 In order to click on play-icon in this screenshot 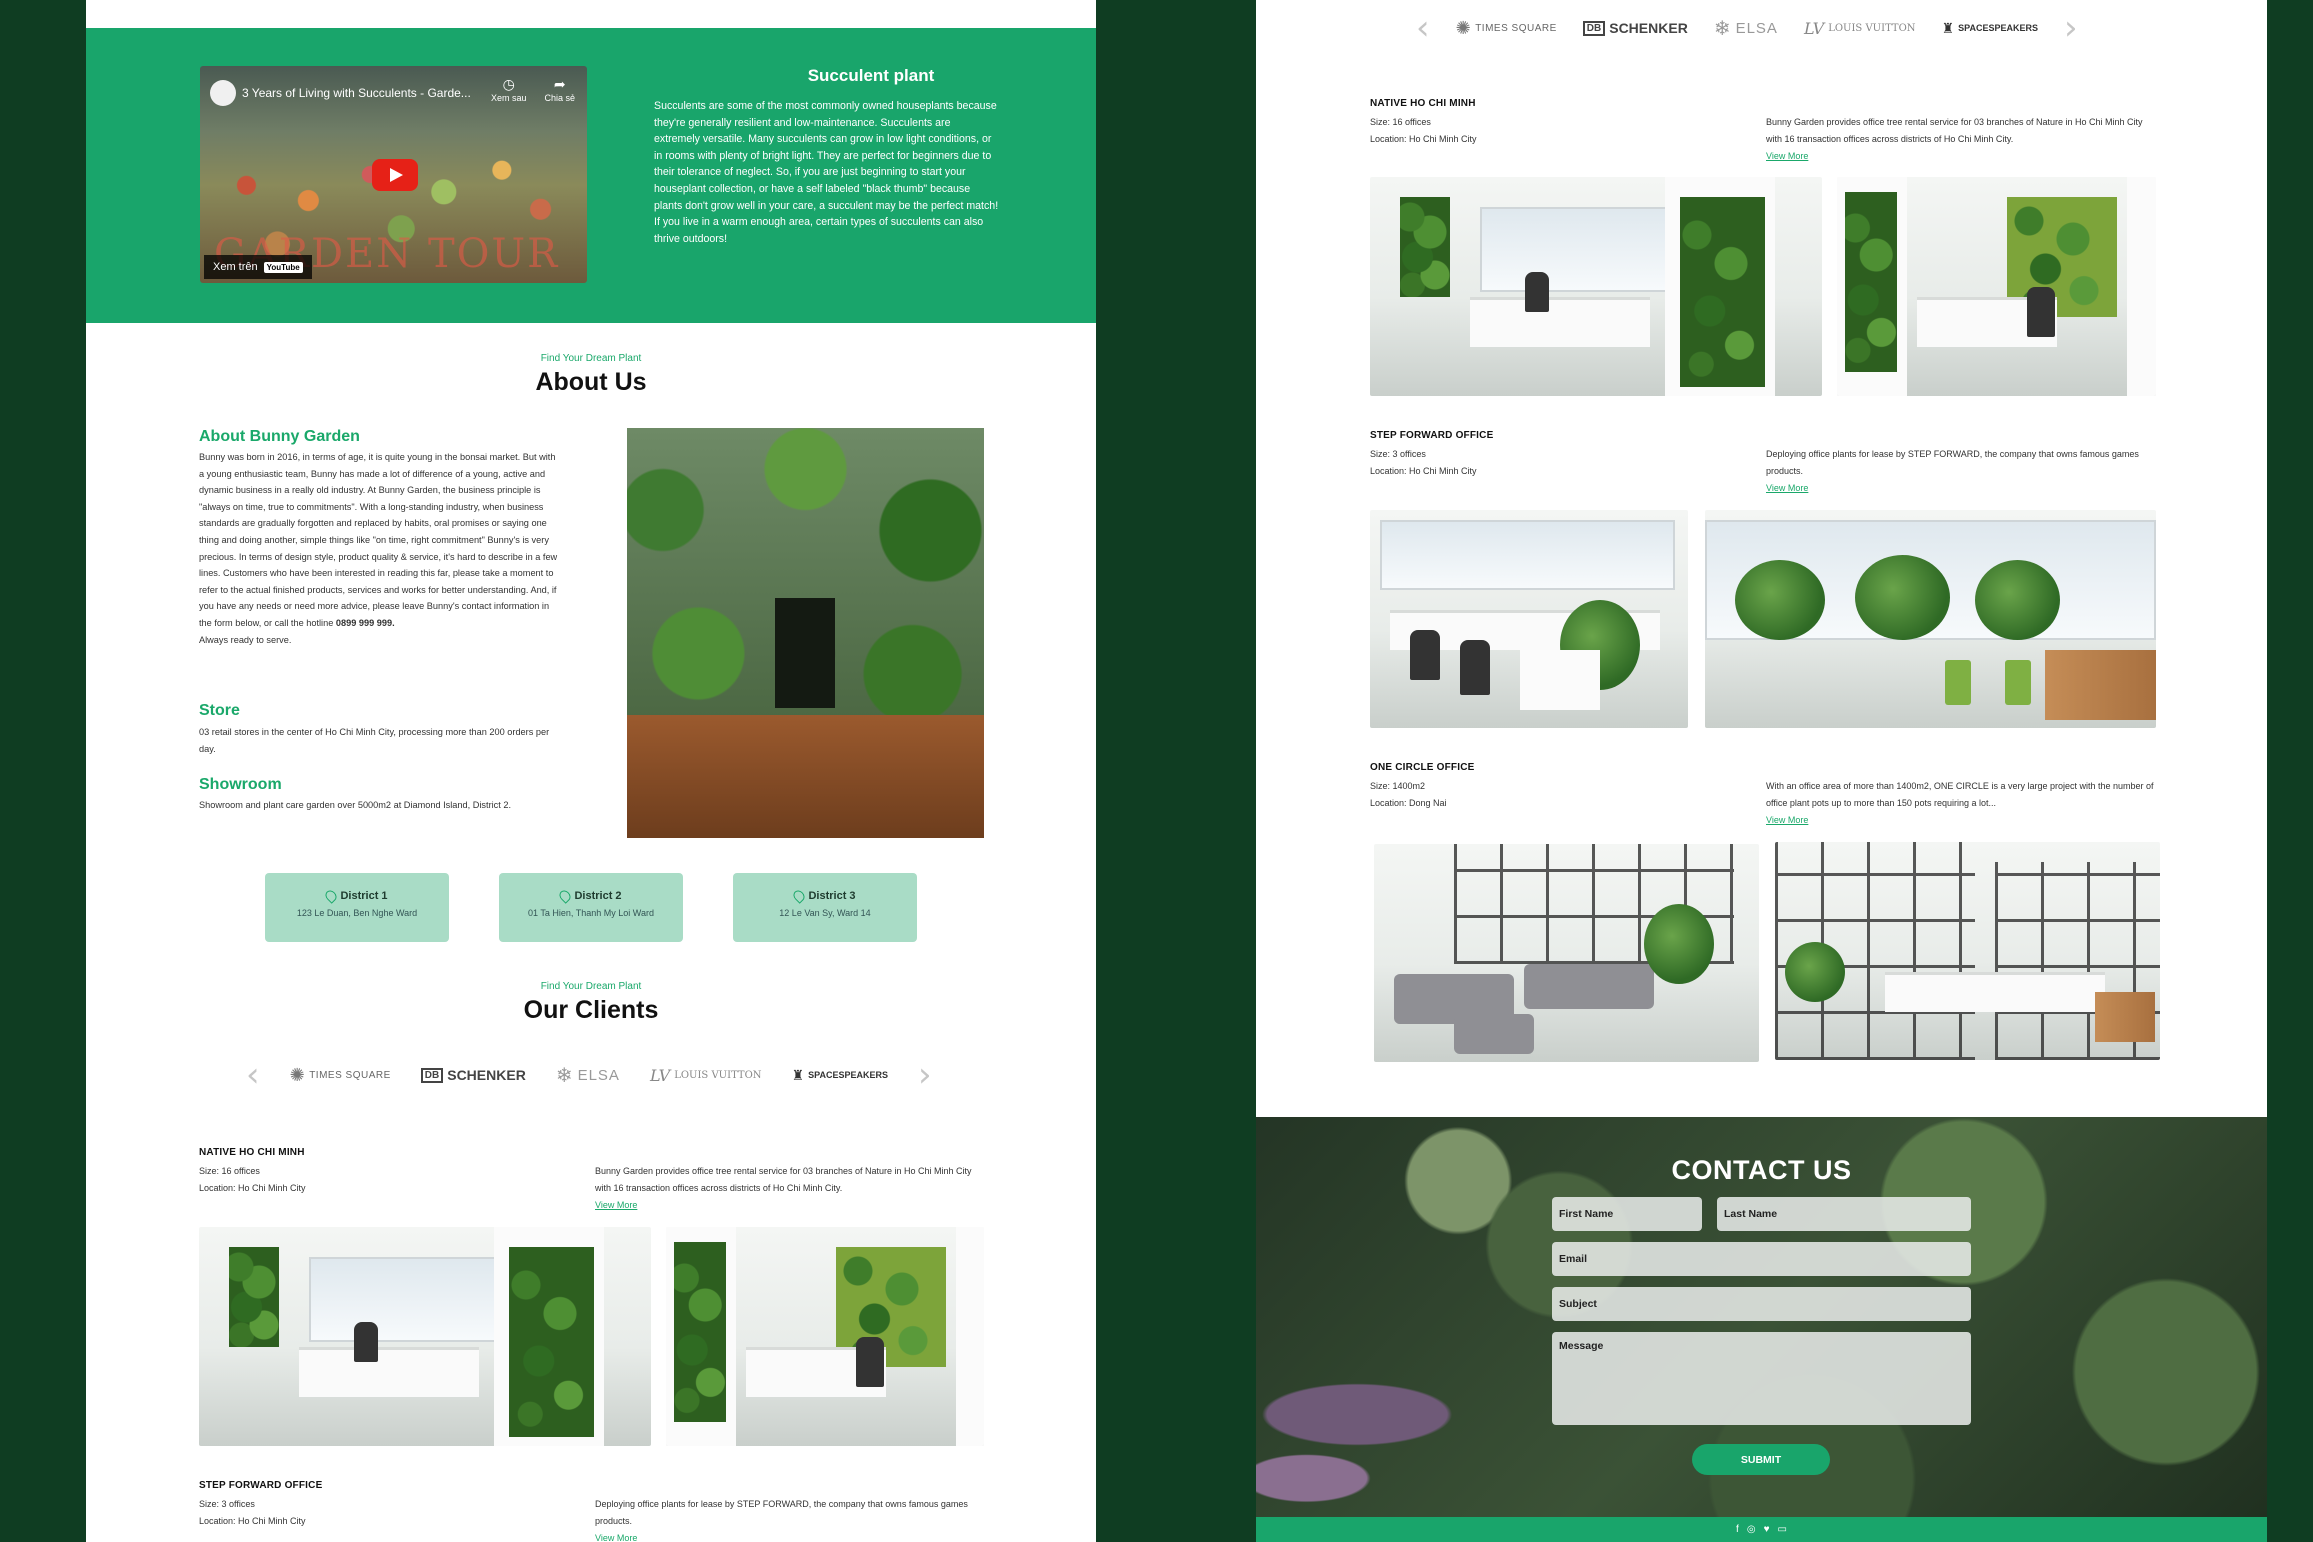, I will do `click(395, 175)`.